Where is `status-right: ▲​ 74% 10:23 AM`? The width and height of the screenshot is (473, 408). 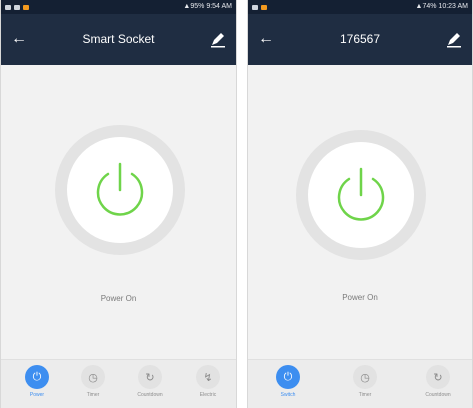
status-right: ▲​ 74% 10:23 AM is located at coordinates (442, 7).